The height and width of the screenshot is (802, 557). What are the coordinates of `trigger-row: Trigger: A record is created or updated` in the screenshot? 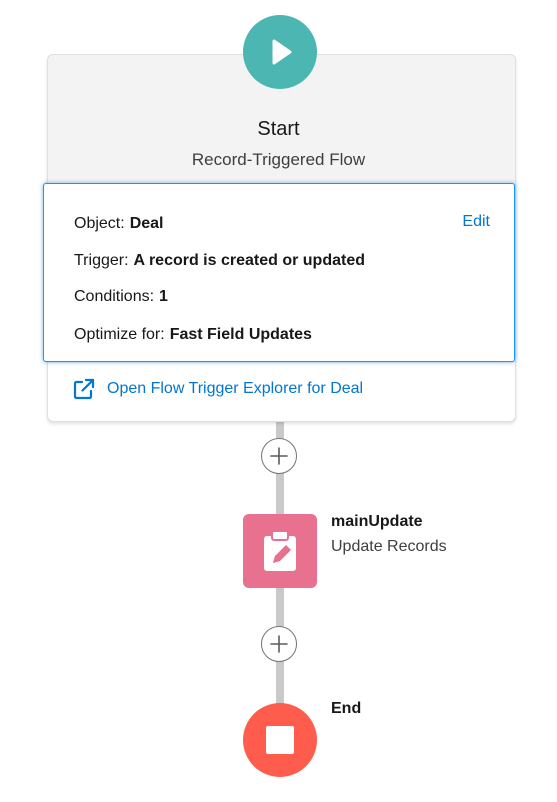 It's located at (219, 261).